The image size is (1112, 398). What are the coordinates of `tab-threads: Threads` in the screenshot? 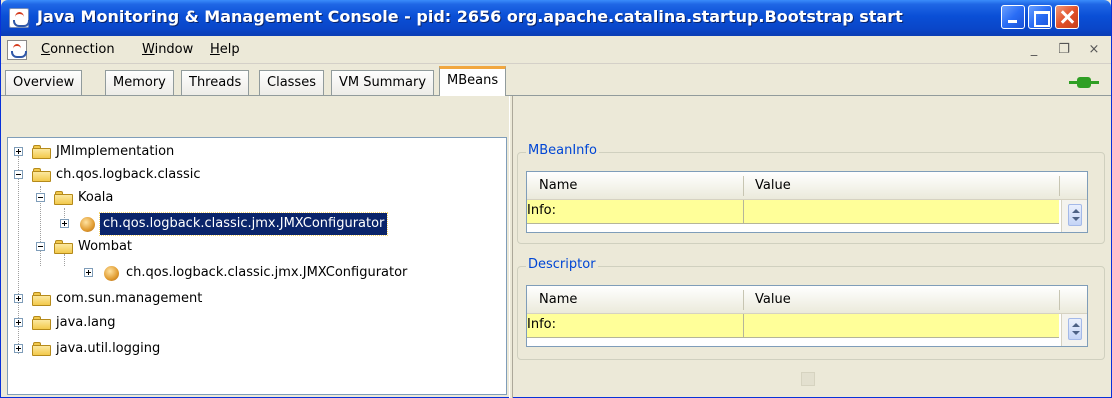 It's located at (215, 83).